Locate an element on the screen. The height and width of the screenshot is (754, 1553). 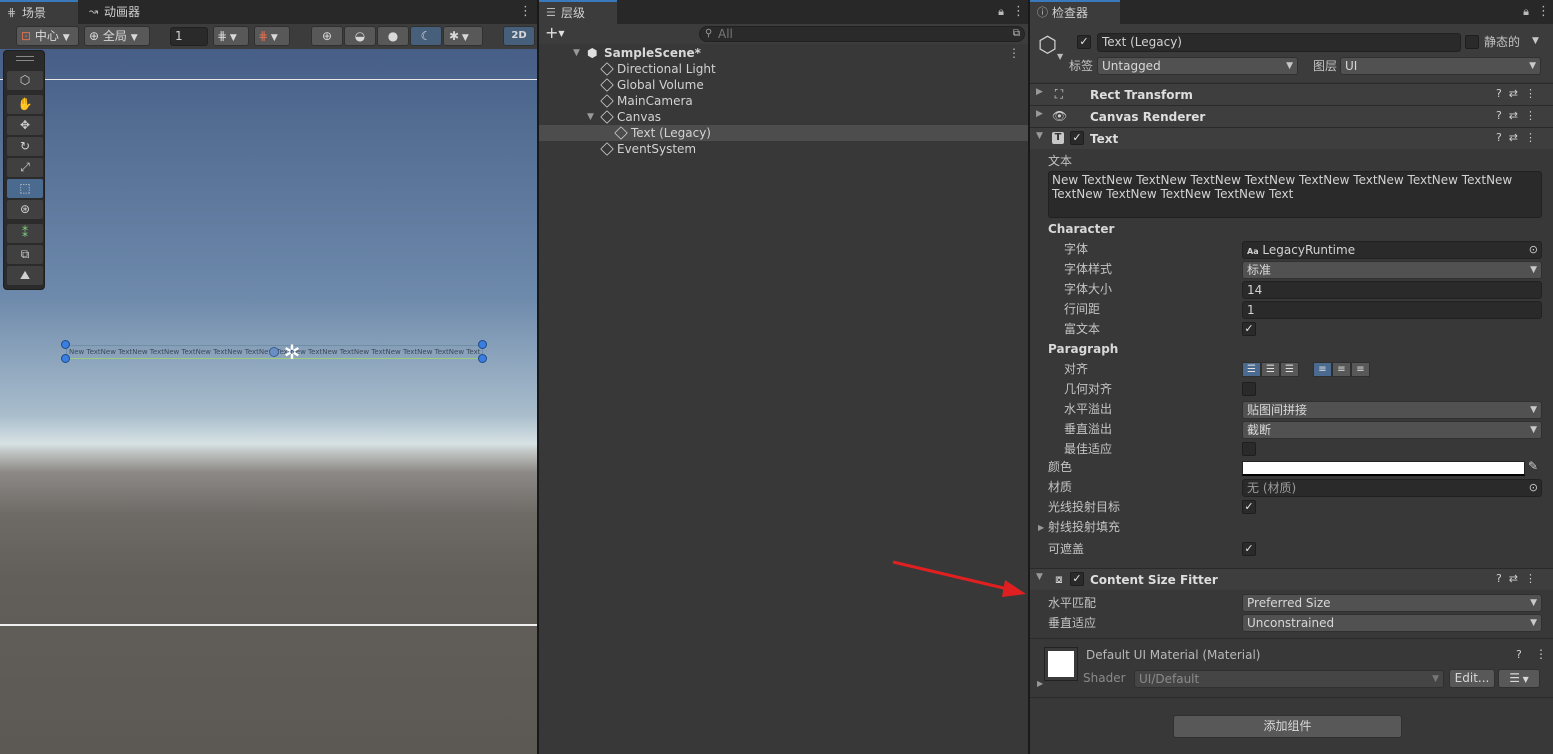
font-size-field: 14 is located at coordinates (1392, 290).